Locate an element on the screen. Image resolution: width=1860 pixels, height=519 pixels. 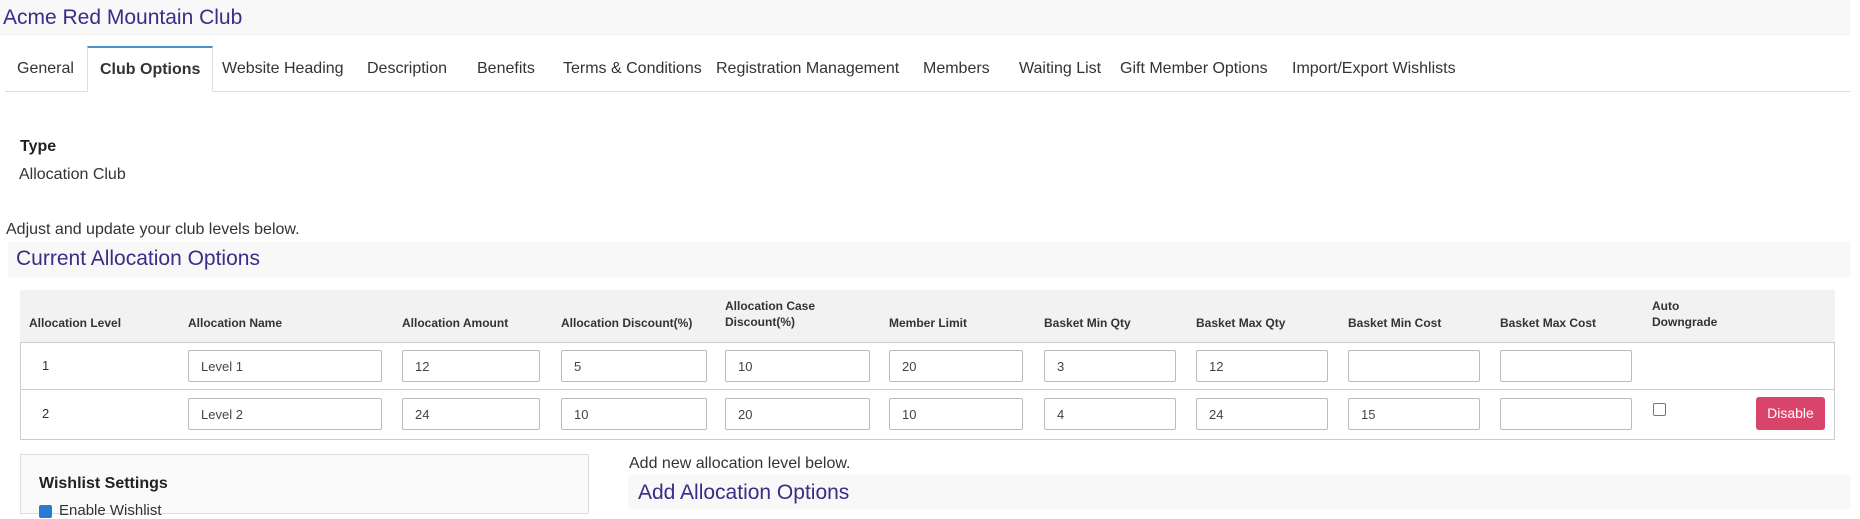
tab-registration-management: Registration Management is located at coordinates (807, 68).